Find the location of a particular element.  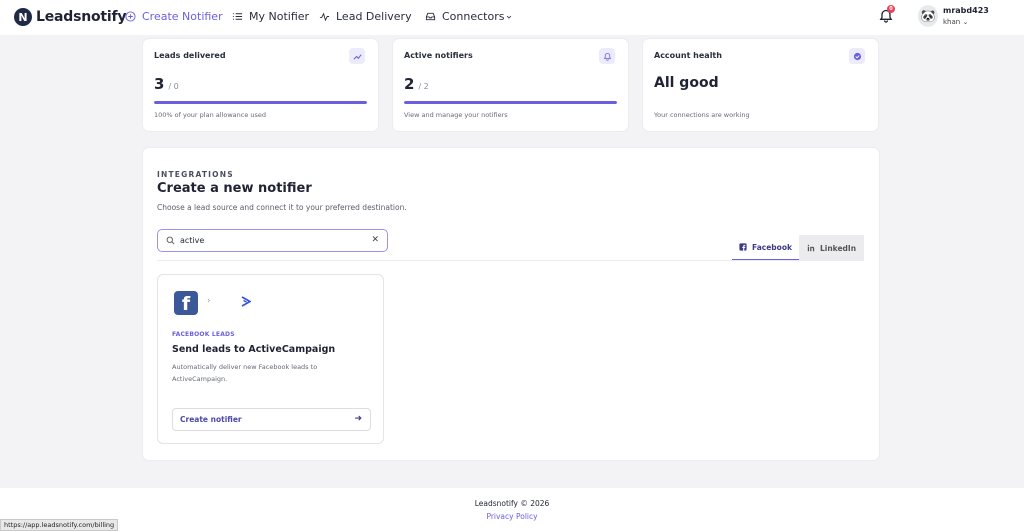

tab-linkedin: LinkedIn is located at coordinates (831, 248).